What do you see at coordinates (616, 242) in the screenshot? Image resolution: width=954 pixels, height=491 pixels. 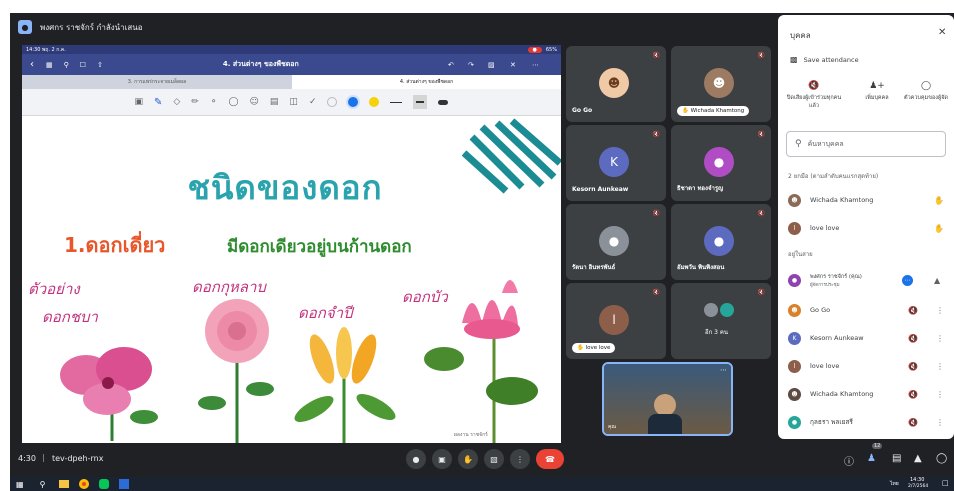 I see `participant-tile: 🔇 ● รัตนา อินทรพันธ์` at bounding box center [616, 242].